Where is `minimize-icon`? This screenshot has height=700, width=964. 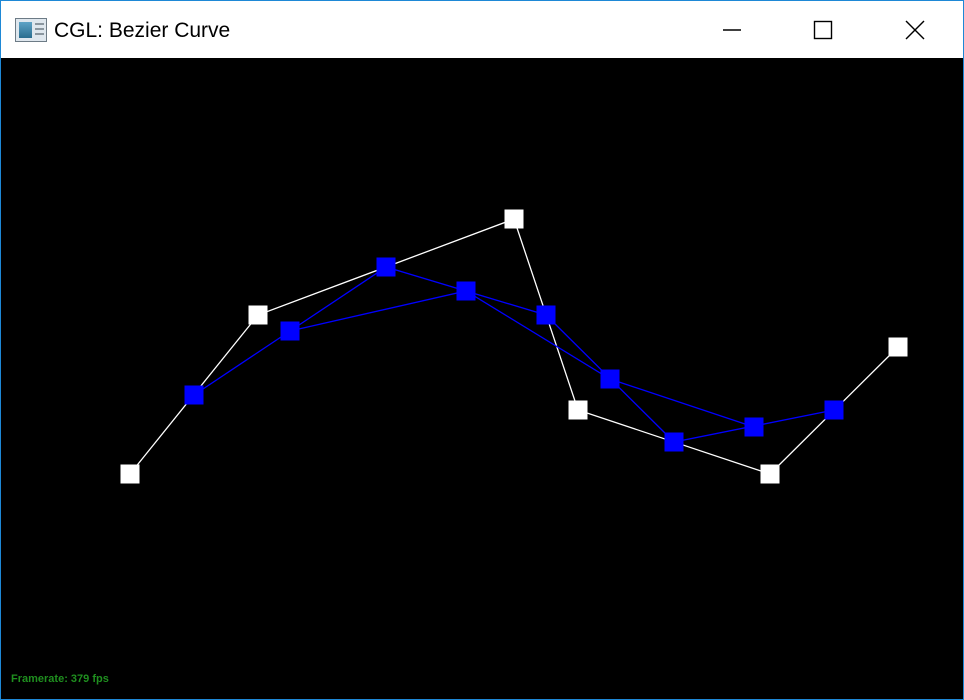
minimize-icon is located at coordinates (732, 29).